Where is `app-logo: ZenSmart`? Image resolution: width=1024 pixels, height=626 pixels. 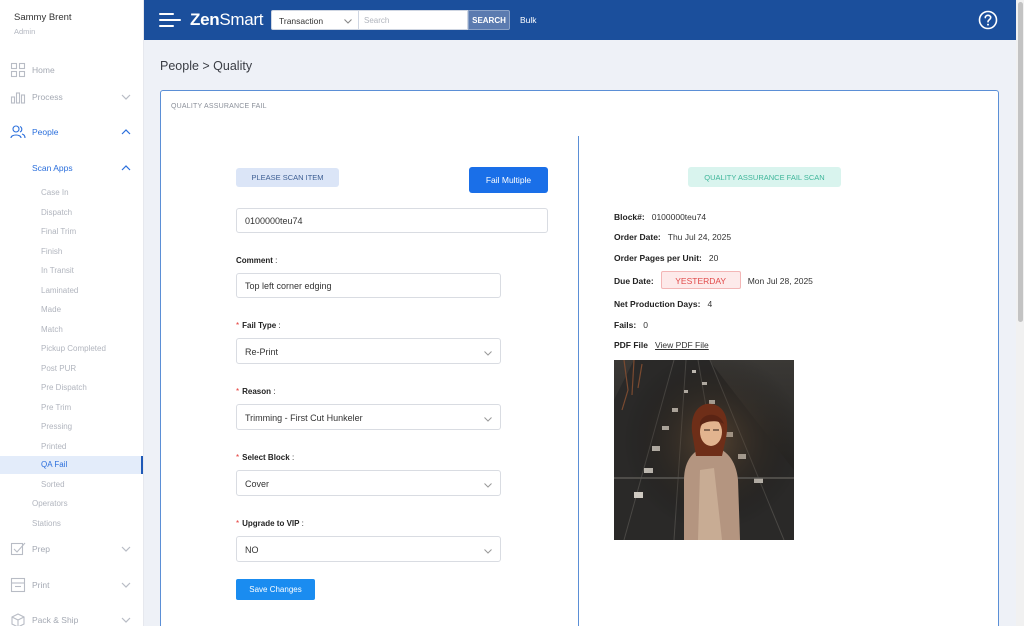
app-logo: ZenSmart is located at coordinates (226, 20).